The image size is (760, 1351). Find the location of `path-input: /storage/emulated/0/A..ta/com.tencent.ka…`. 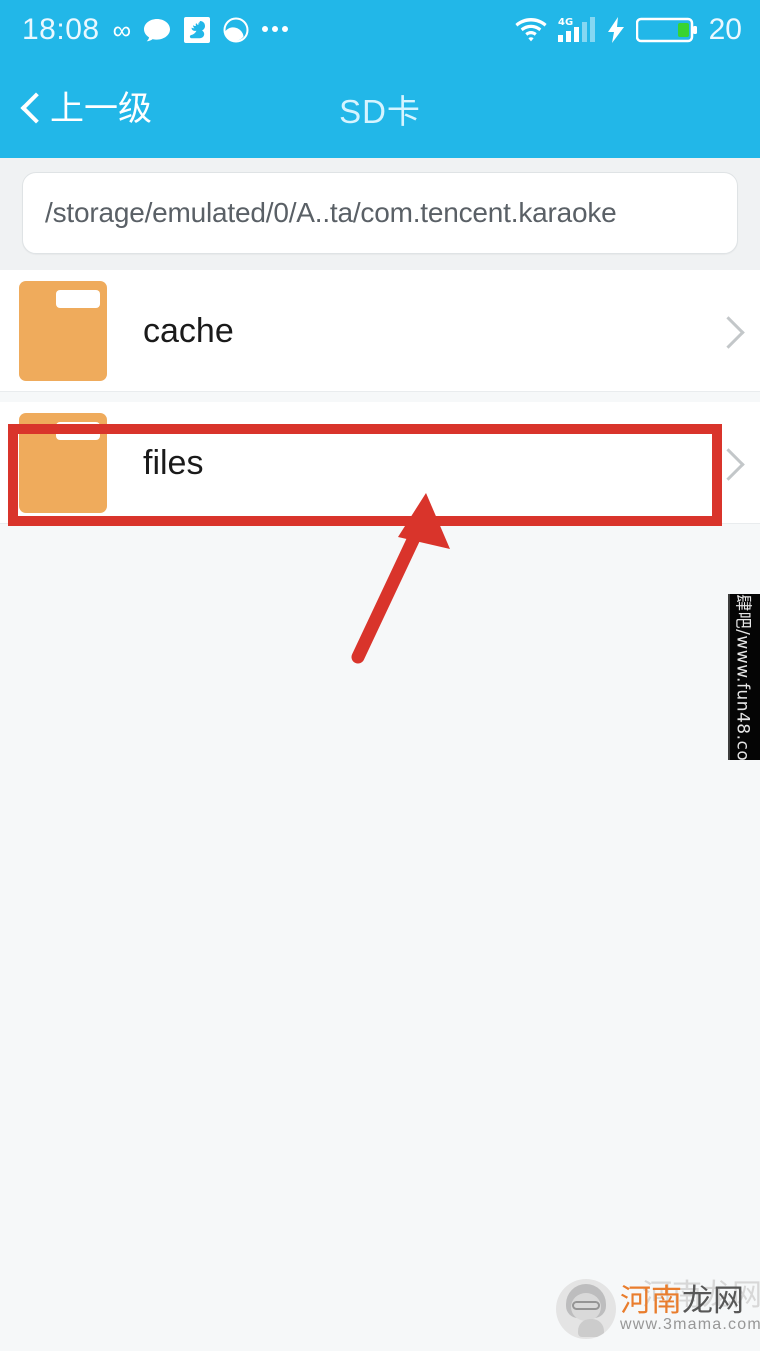

path-input: /storage/emulated/0/A..ta/com.tencent.ka… is located at coordinates (380, 213).